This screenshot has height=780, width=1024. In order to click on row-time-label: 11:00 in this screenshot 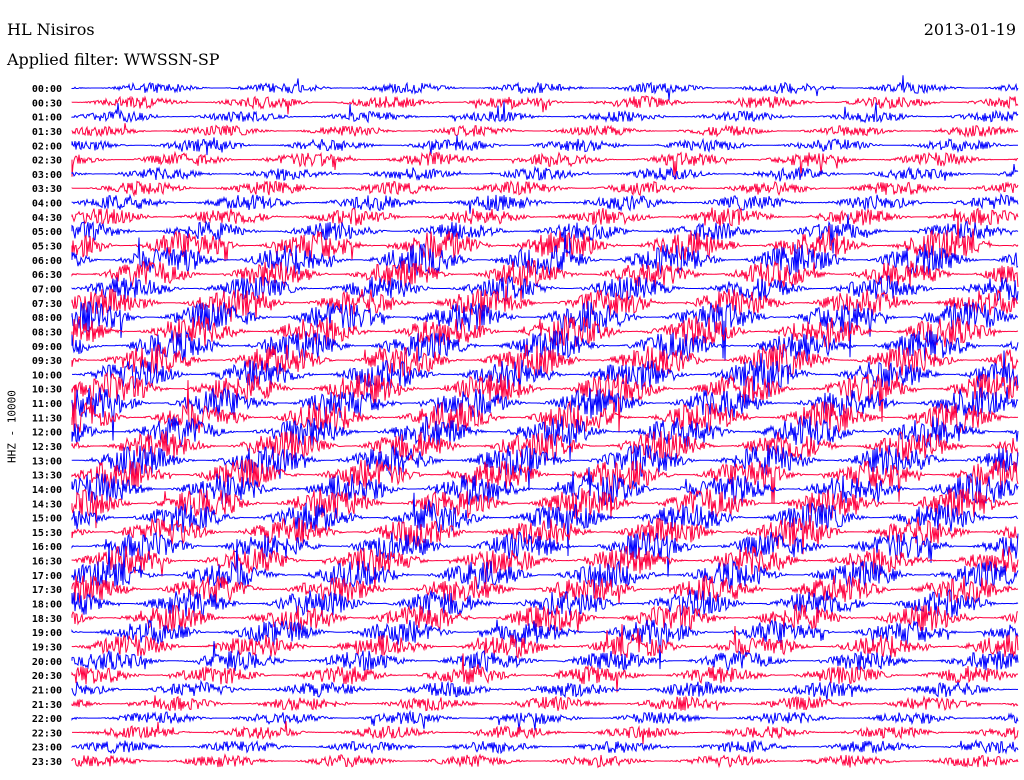, I will do `click(47, 404)`.